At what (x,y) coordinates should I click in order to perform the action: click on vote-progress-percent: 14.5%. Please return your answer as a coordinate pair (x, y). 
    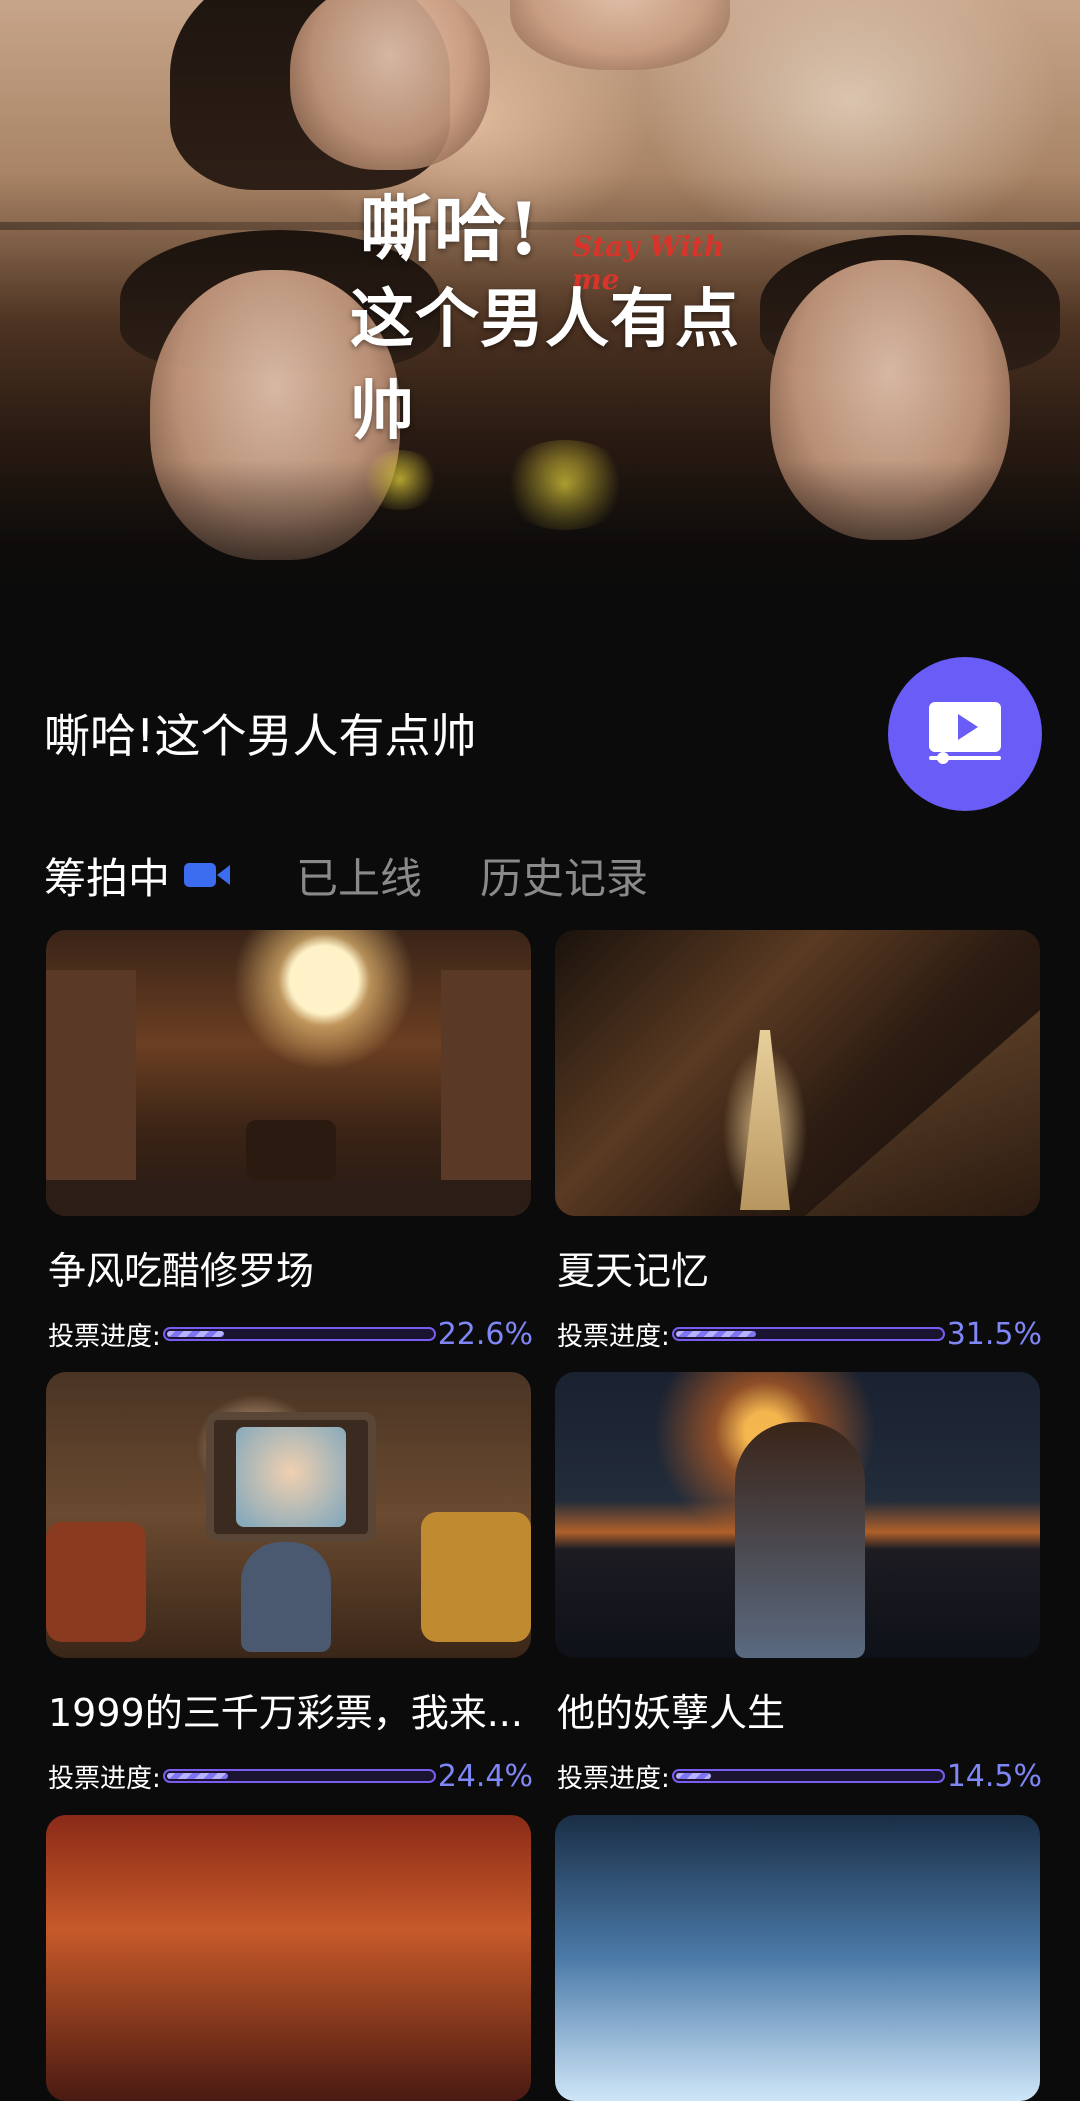
    Looking at the image, I should click on (994, 1776).